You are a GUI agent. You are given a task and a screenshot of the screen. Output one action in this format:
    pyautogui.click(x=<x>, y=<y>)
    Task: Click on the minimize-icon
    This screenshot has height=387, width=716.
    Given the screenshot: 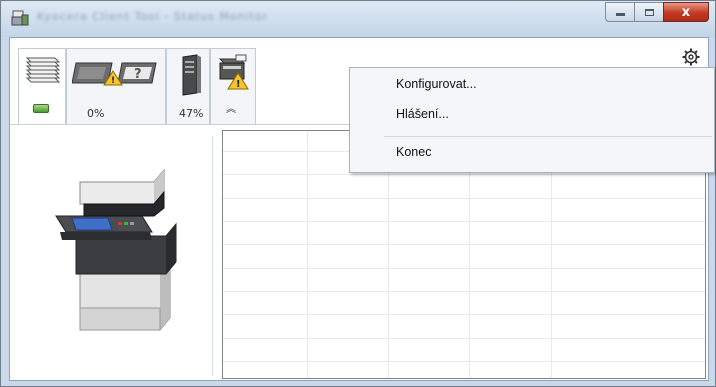 What is the action you would take?
    pyautogui.click(x=620, y=14)
    